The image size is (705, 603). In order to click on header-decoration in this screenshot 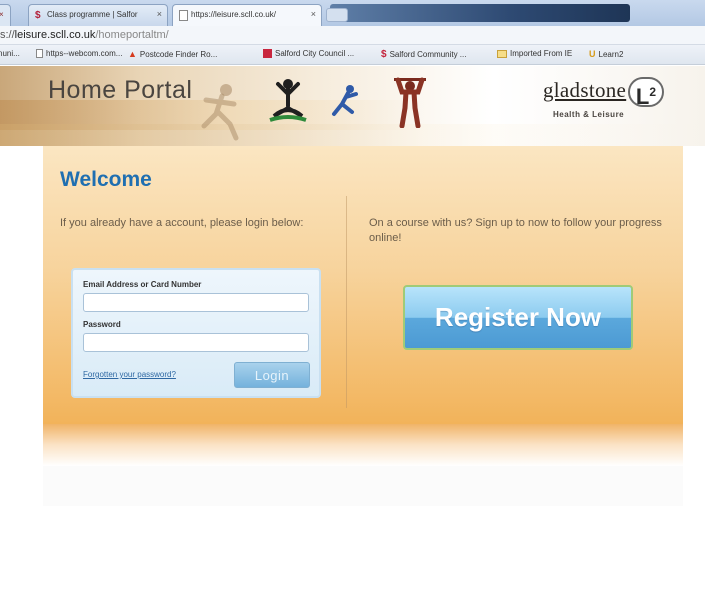, I will do `click(352, 135)`.